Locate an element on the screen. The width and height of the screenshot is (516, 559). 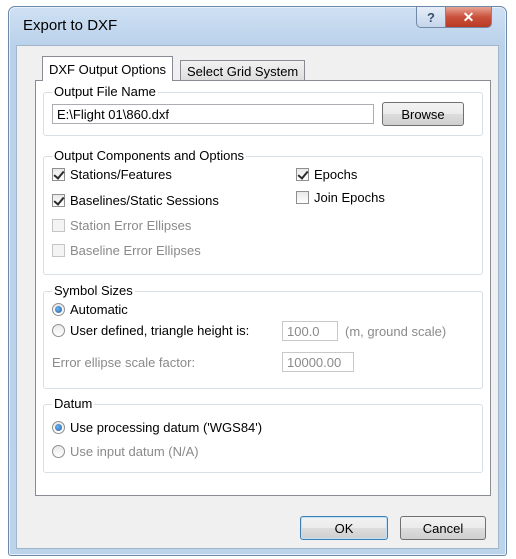
station-error-ellipses-checkbox: Station Error Ellipses is located at coordinates (121, 225).